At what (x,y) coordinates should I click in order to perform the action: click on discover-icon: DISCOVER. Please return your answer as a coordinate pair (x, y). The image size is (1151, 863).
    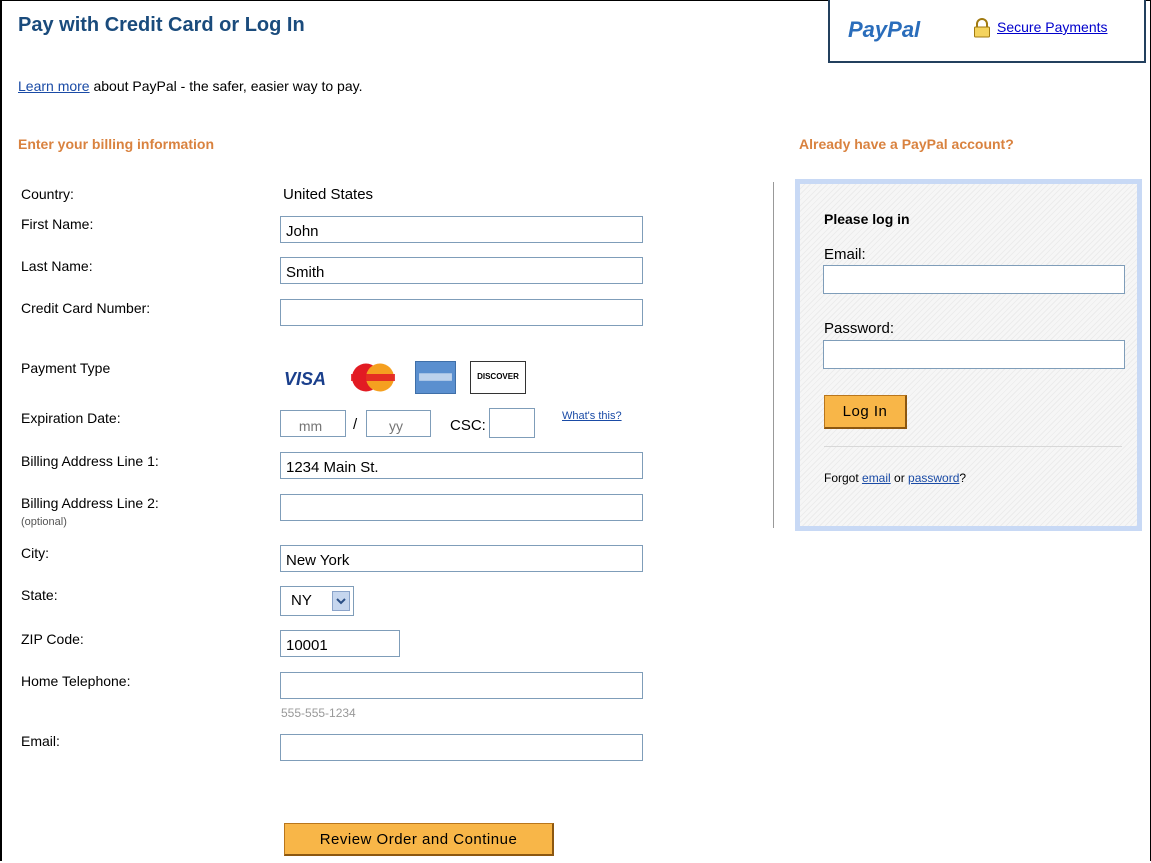
    Looking at the image, I should click on (498, 377).